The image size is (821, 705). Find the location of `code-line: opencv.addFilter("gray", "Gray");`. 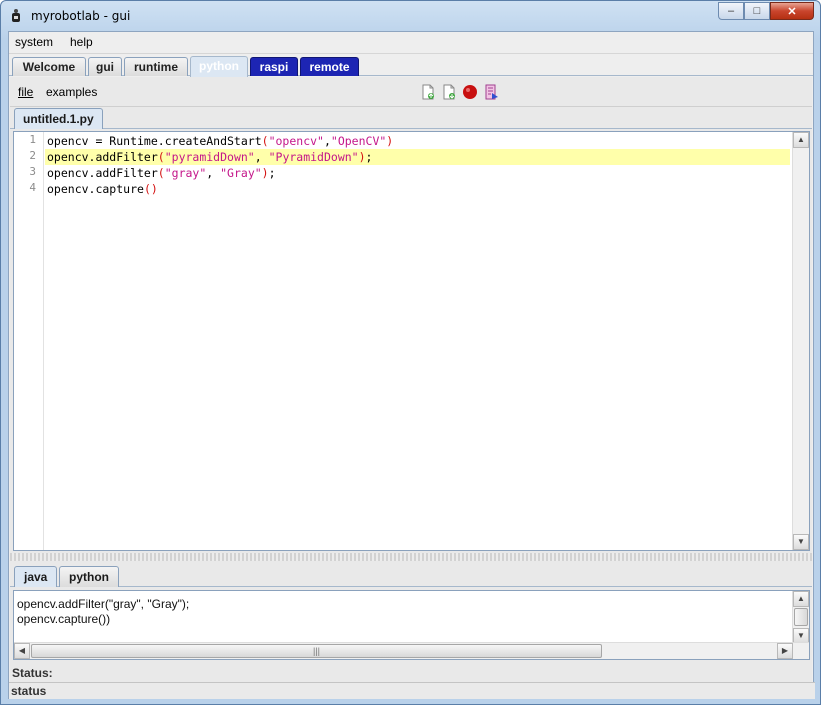

code-line: opencv.addFilter("gray", "Gray"); is located at coordinates (417, 173).